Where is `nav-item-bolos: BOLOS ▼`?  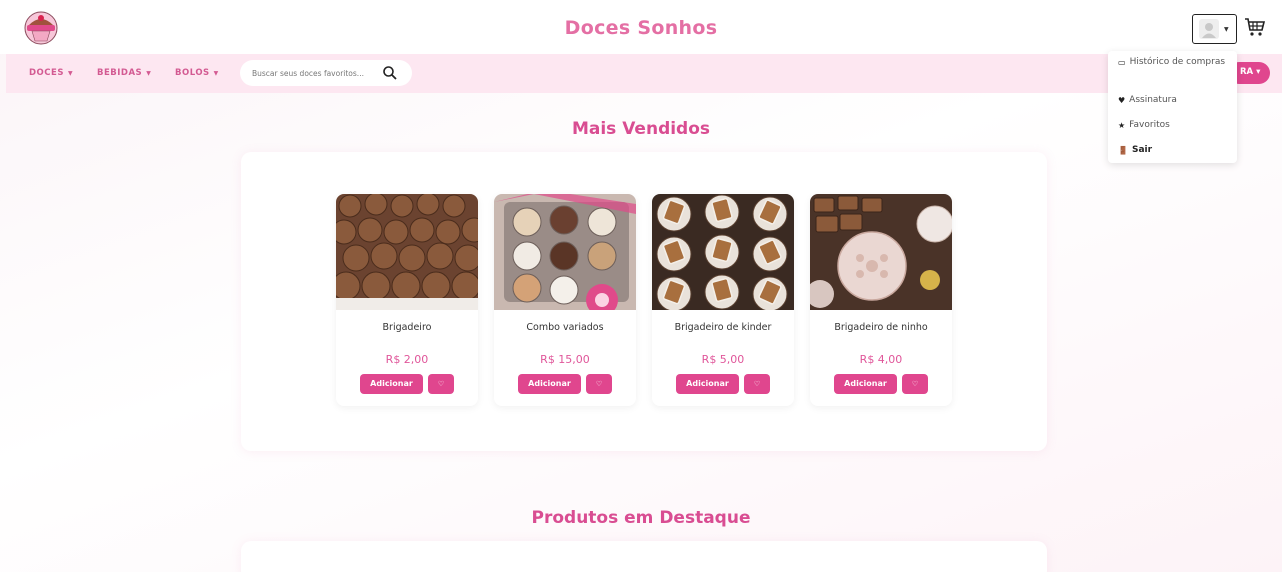
nav-item-bolos: BOLOS ▼ is located at coordinates (197, 73).